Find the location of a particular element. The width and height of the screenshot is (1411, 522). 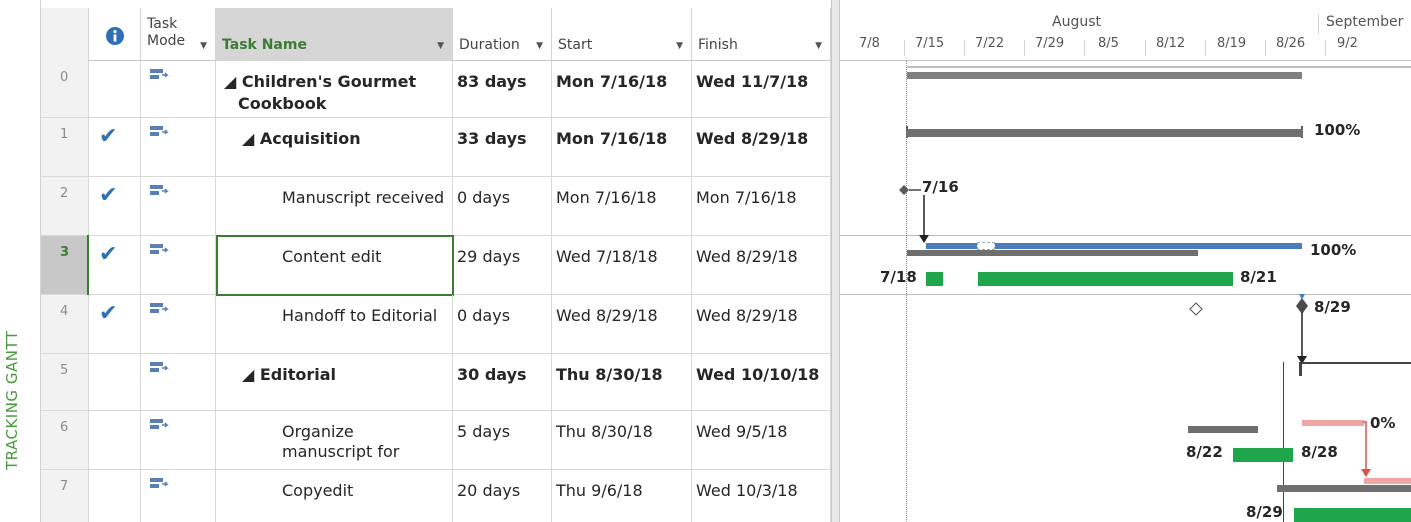

task-name-cell: Handoff to Editorial is located at coordinates (334, 324).